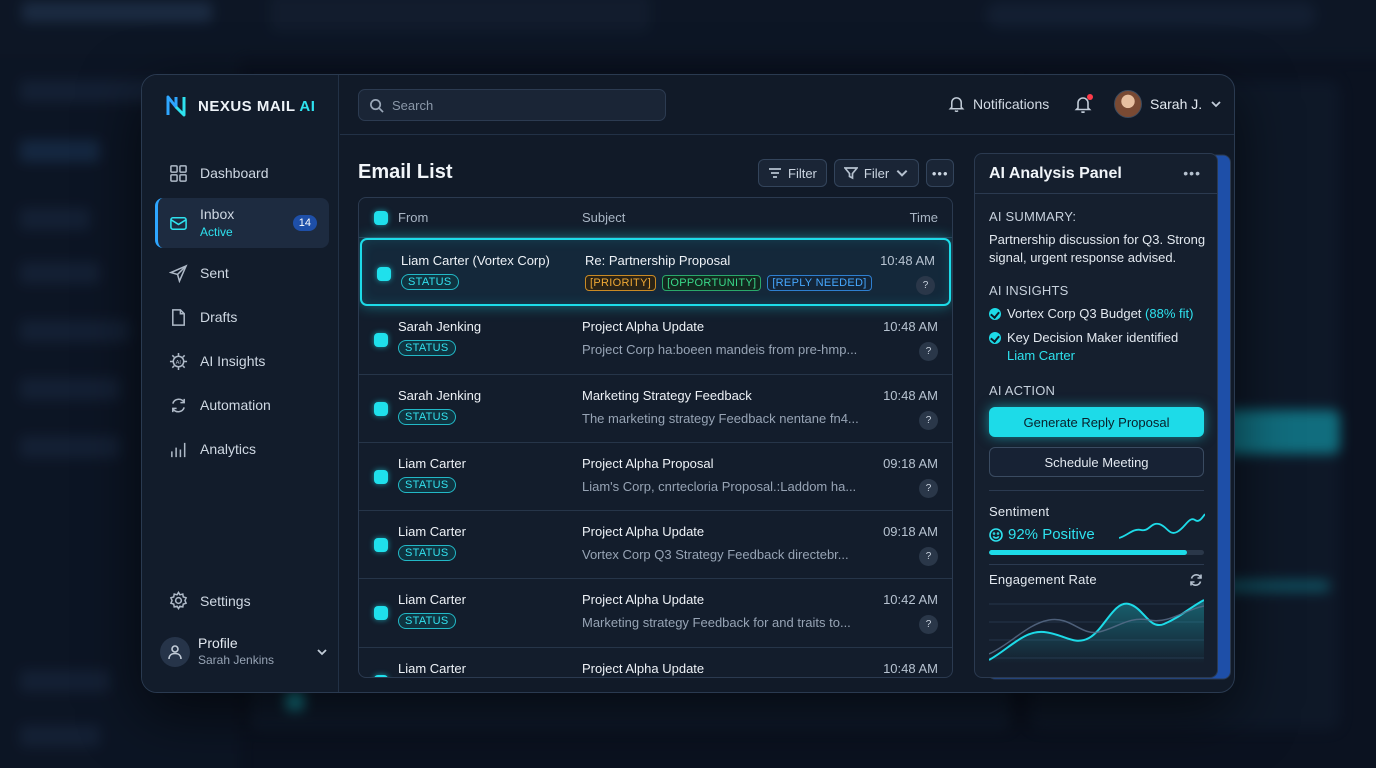 This screenshot has width=1376, height=768. Describe the element at coordinates (178, 449) in the screenshot. I see `bar-chart-icon` at that location.